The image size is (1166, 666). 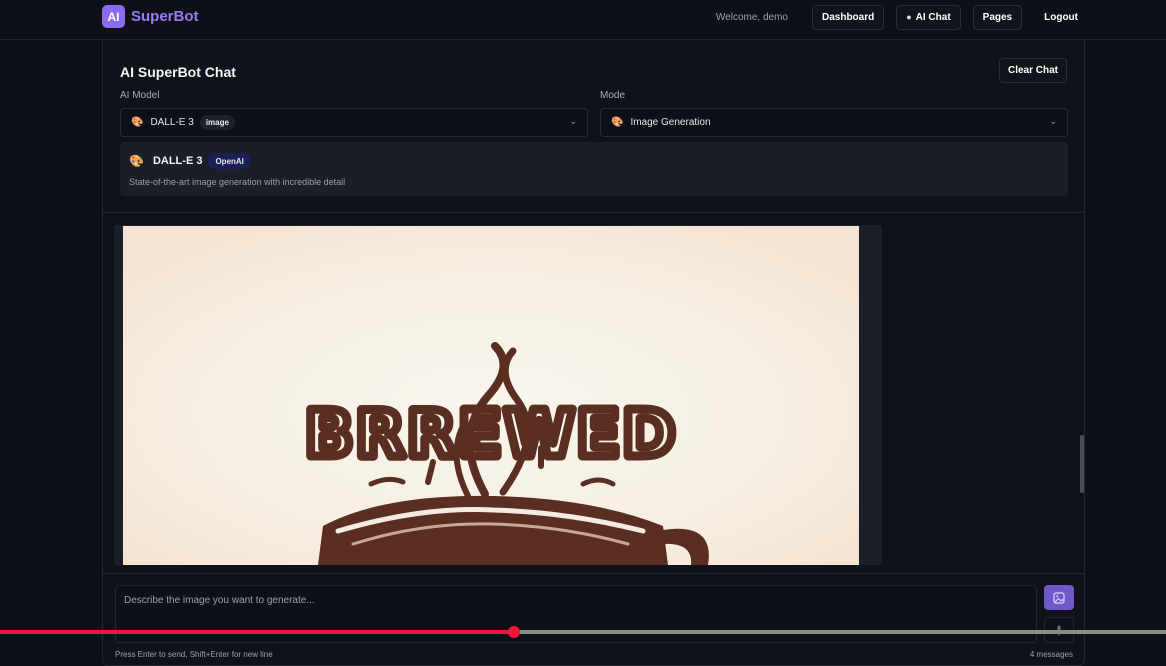 I want to click on model-select: 🎨 DALL-E 3 image ⌄, so click(x=354, y=122).